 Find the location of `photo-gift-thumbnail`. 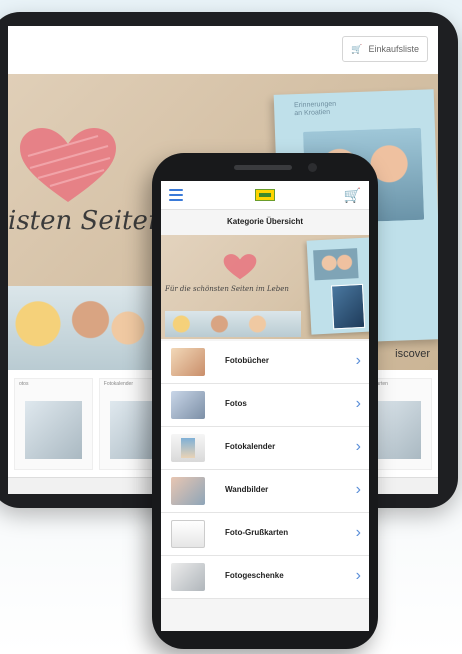

photo-gift-thumbnail is located at coordinates (188, 577).